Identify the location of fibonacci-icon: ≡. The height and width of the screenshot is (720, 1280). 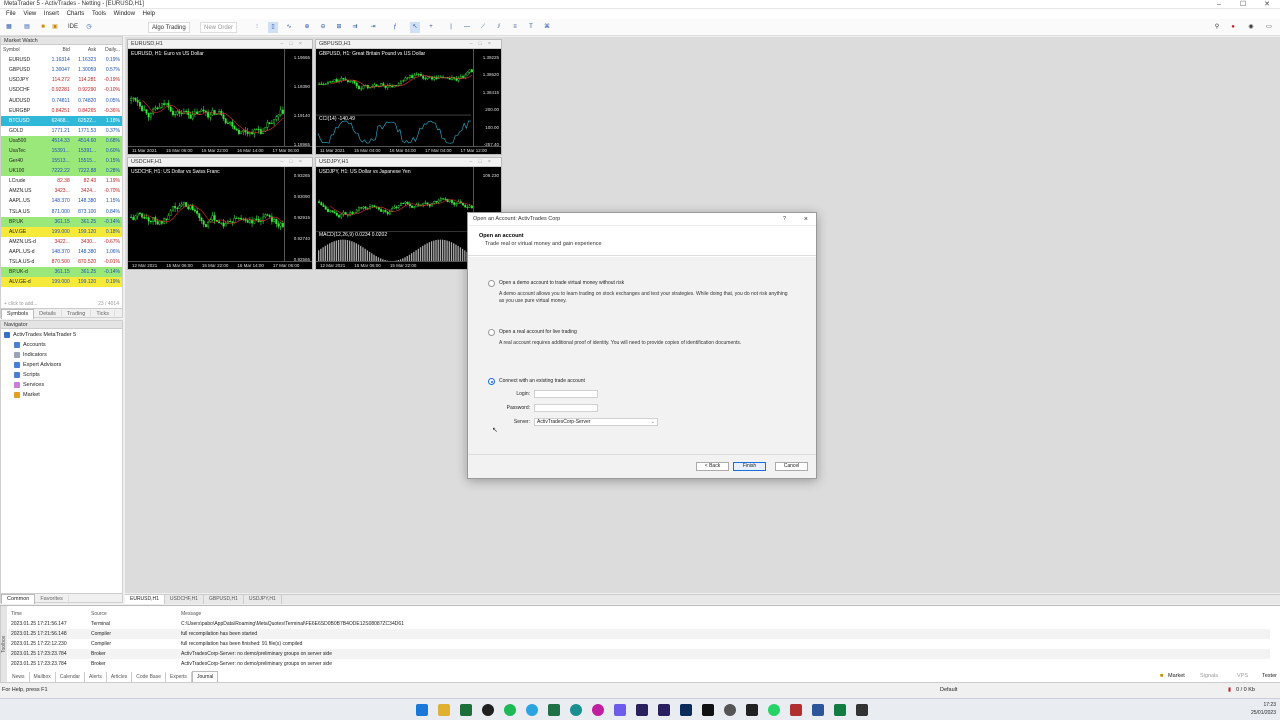
(515, 27).